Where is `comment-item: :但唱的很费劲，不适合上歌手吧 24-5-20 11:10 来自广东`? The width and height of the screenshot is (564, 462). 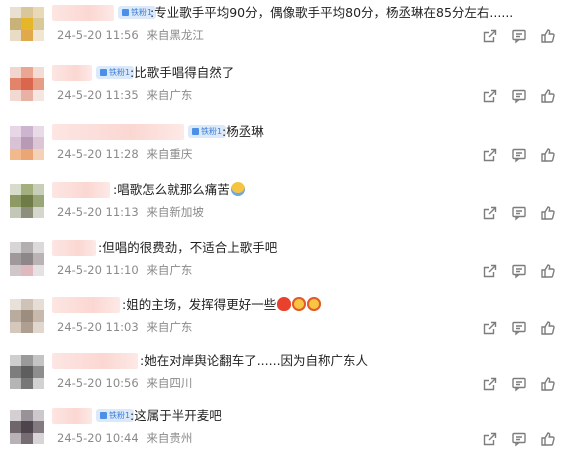
comment-item: :但唱的很费劲，不适合上歌手吧 24-5-20 11:10 来自广东 is located at coordinates (282, 265).